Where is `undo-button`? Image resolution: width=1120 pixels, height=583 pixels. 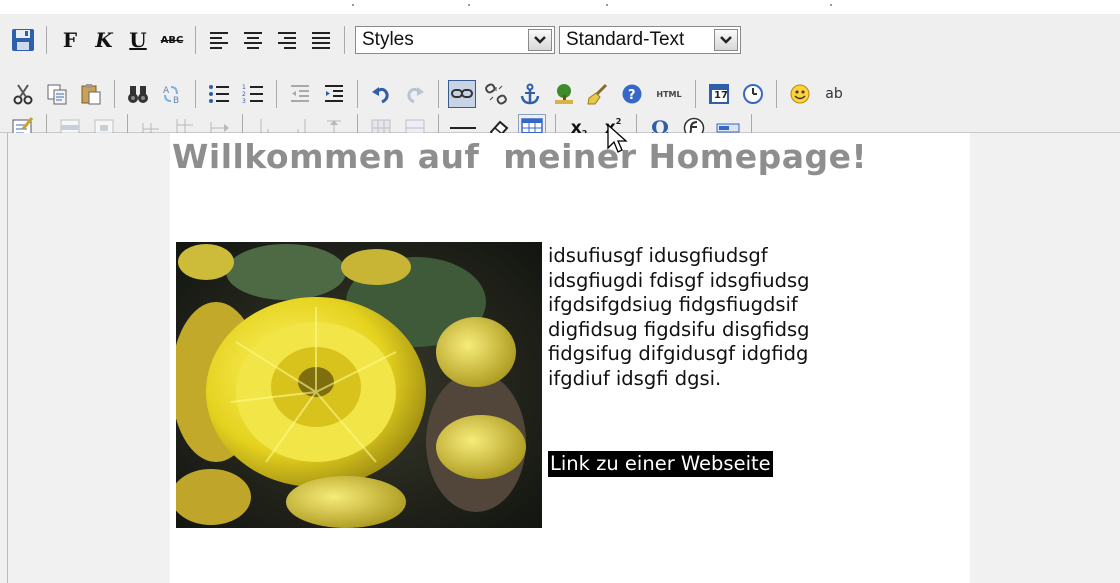
undo-button is located at coordinates (381, 94).